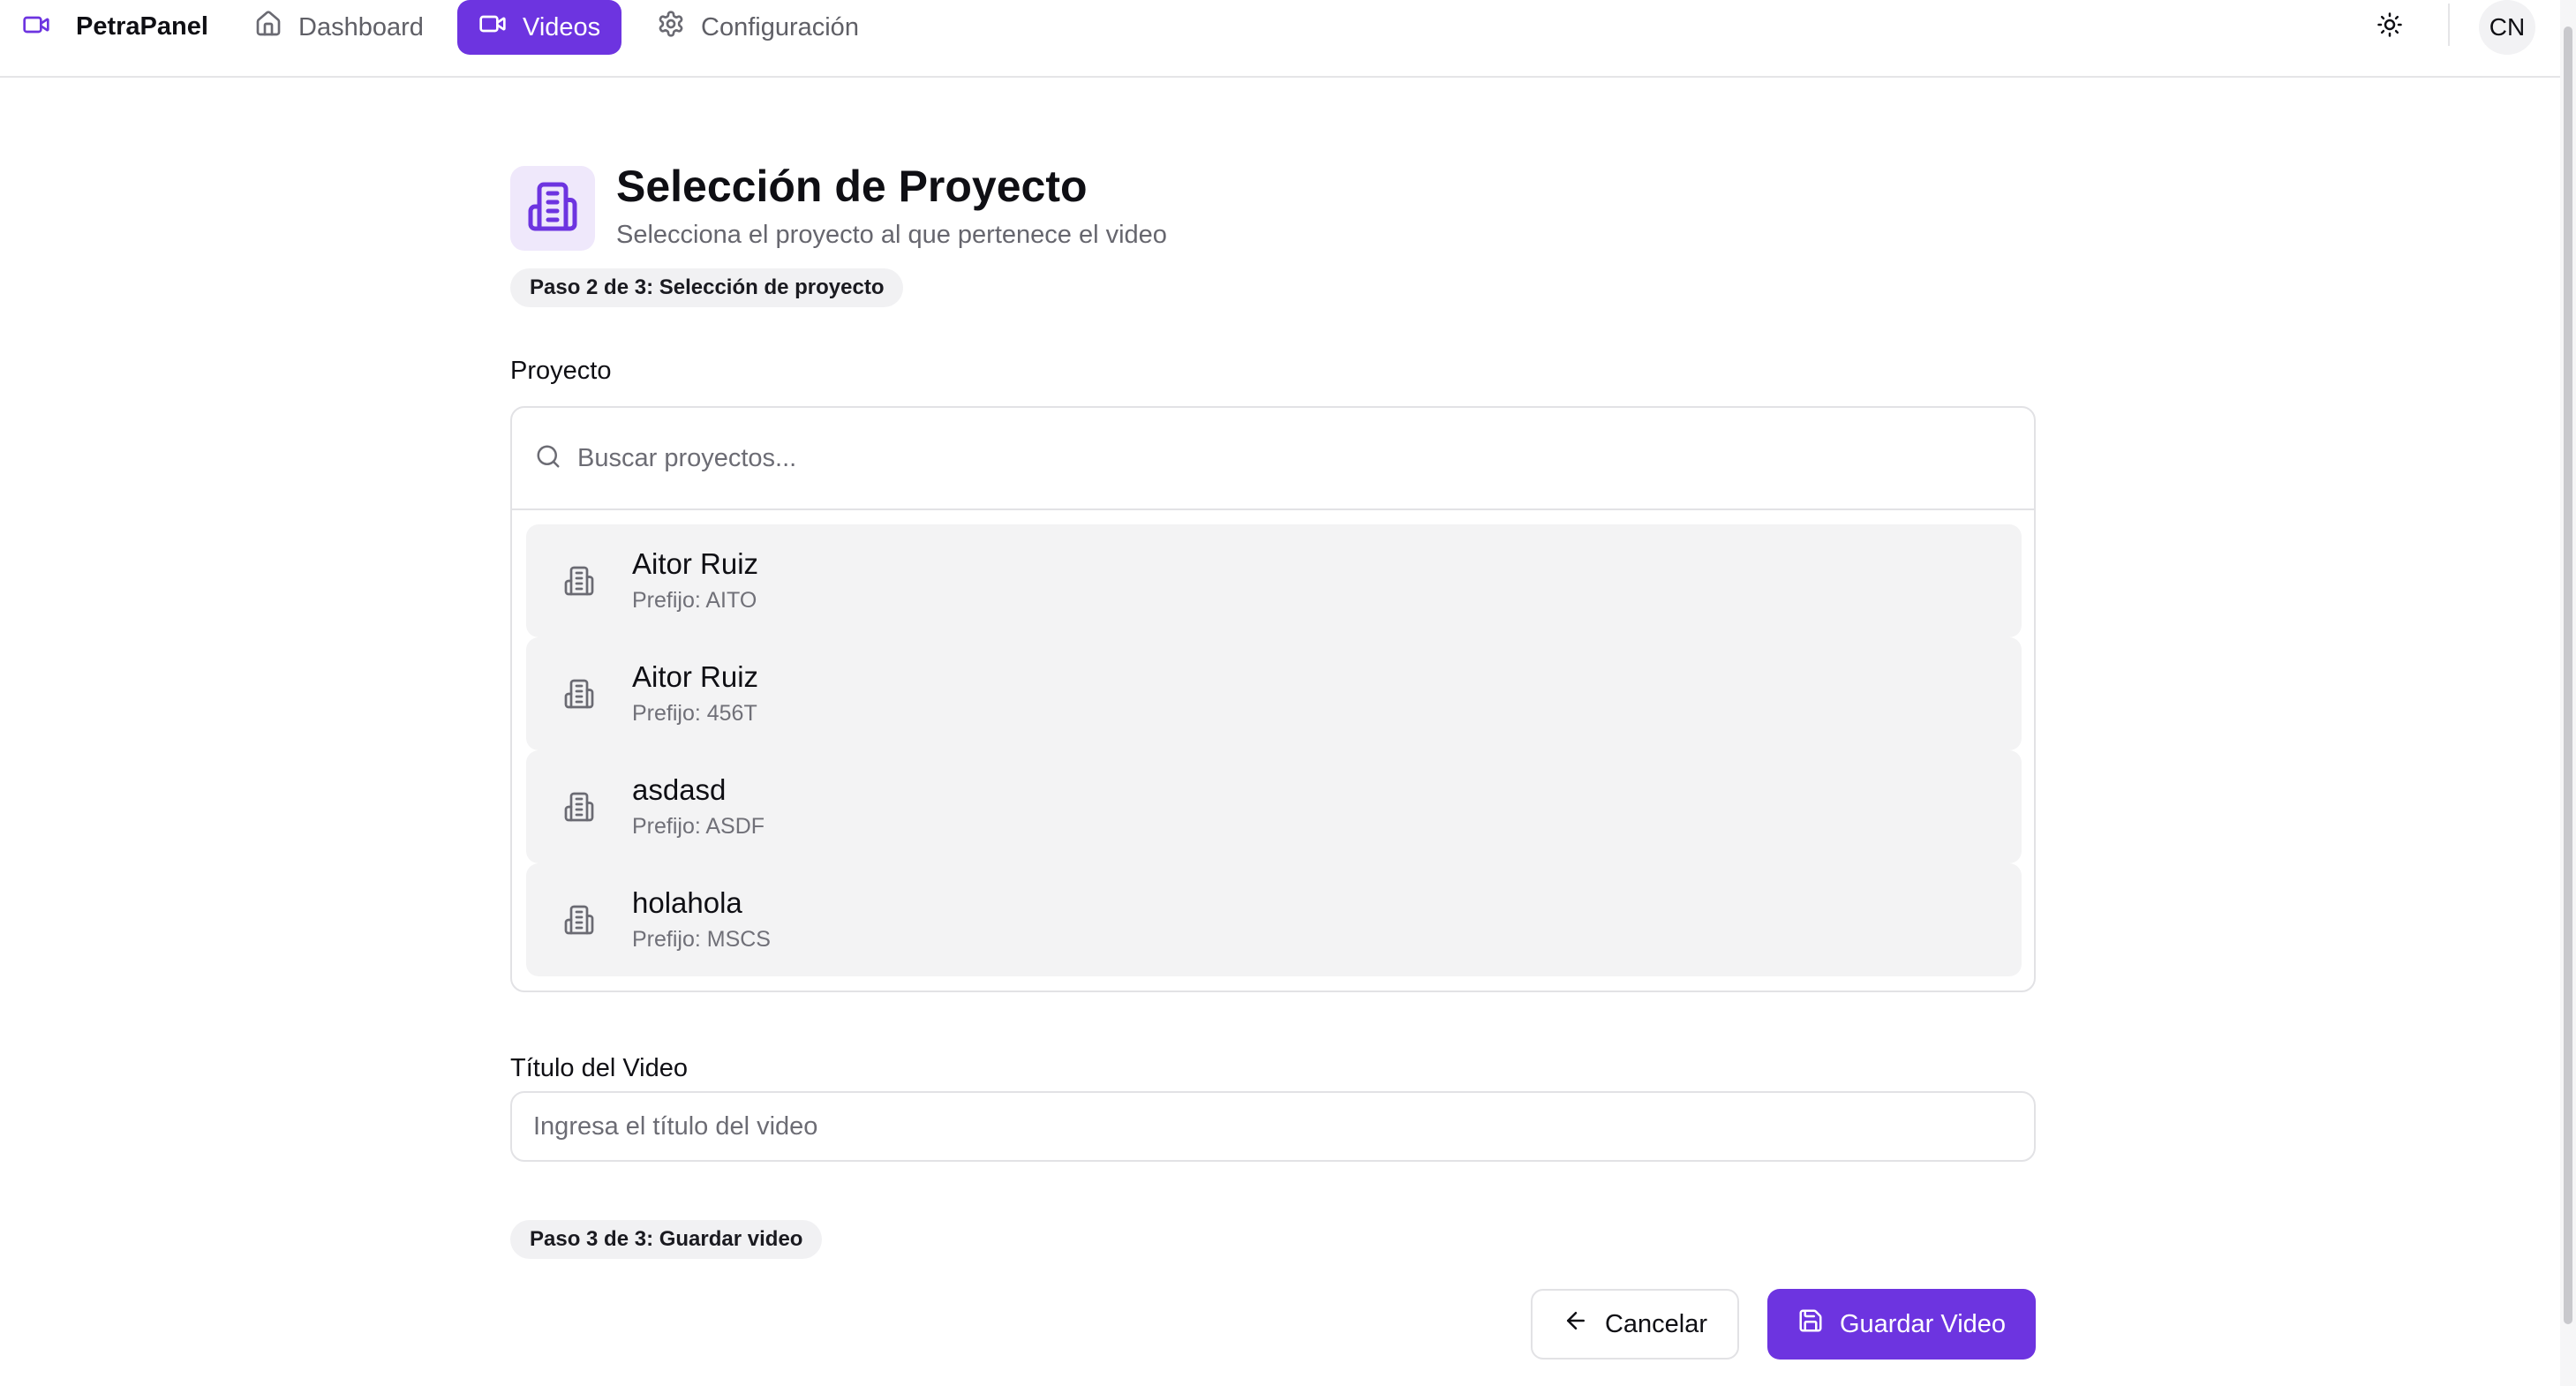 The height and width of the screenshot is (1386, 2576). Describe the element at coordinates (2568, 675) in the screenshot. I see `scrollbar-thumb` at that location.